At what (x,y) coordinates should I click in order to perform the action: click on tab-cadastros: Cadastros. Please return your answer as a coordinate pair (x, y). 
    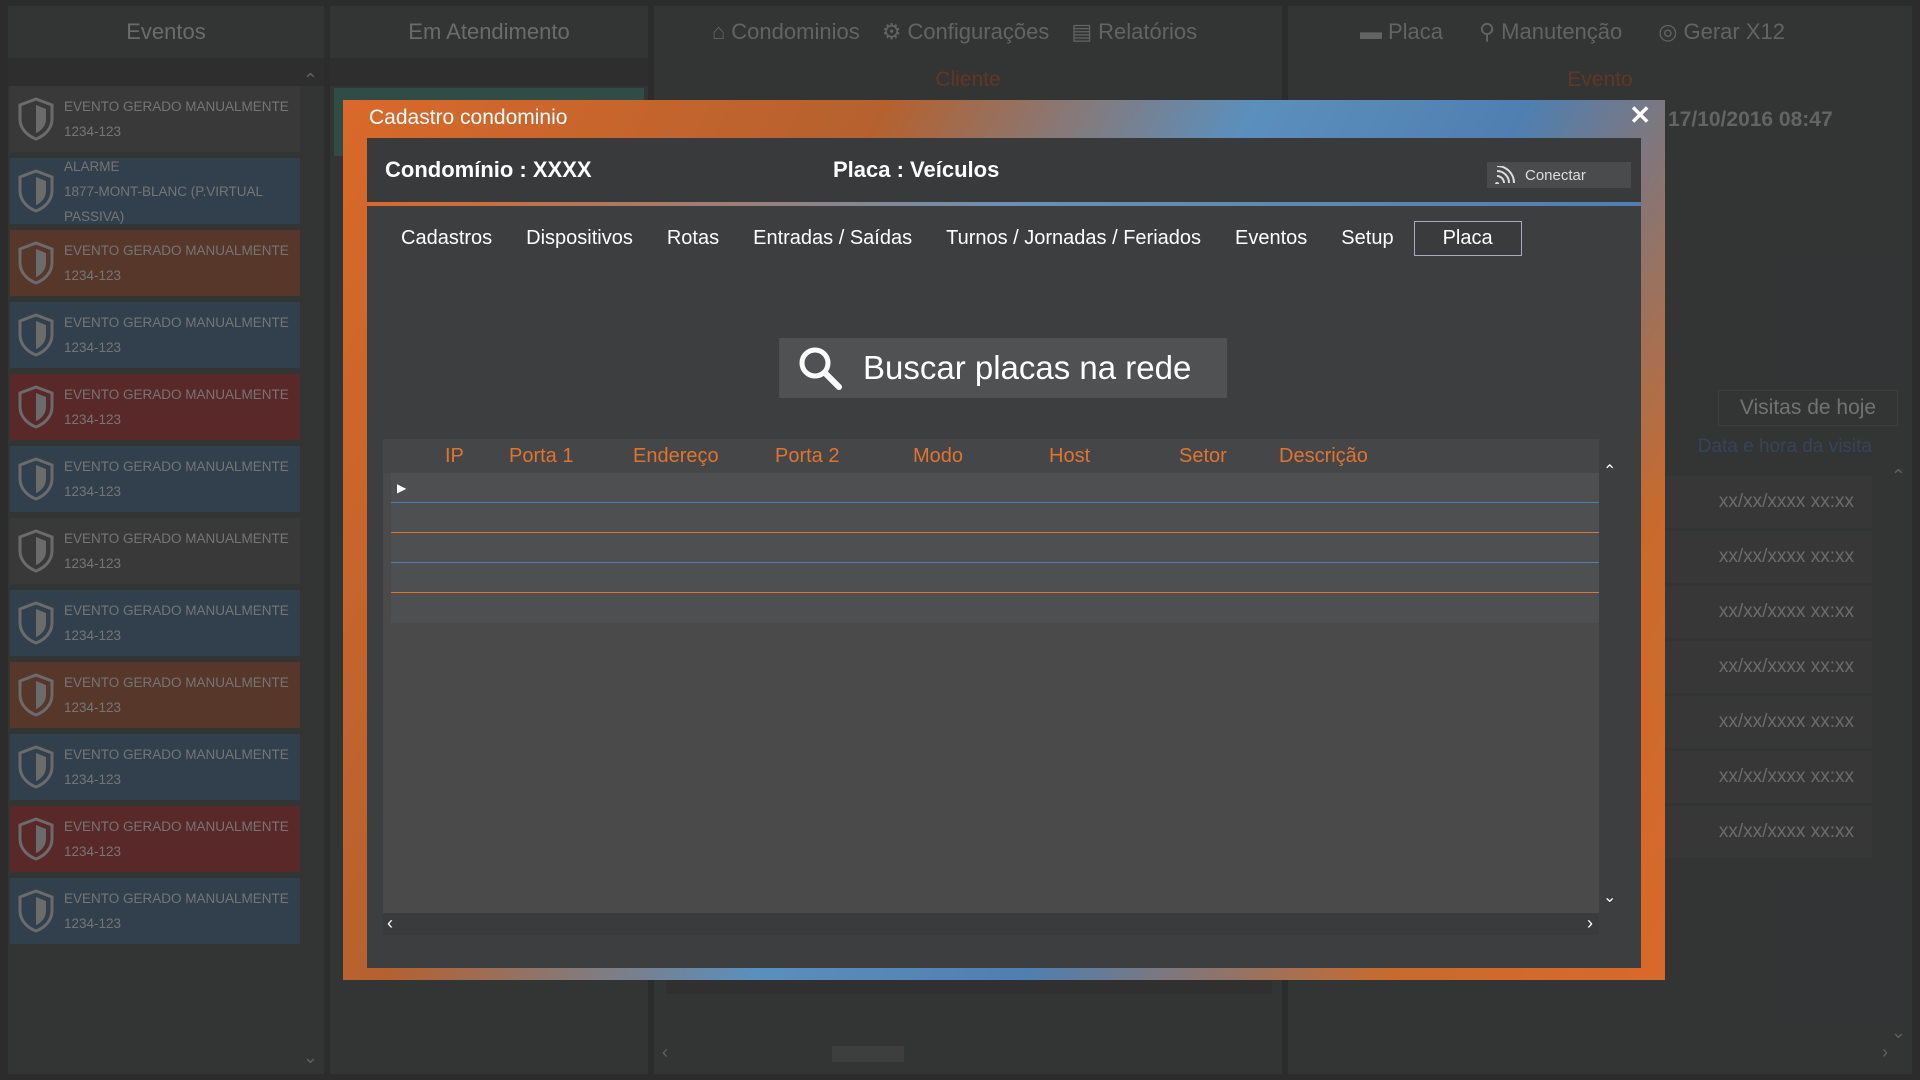
    Looking at the image, I should click on (446, 238).